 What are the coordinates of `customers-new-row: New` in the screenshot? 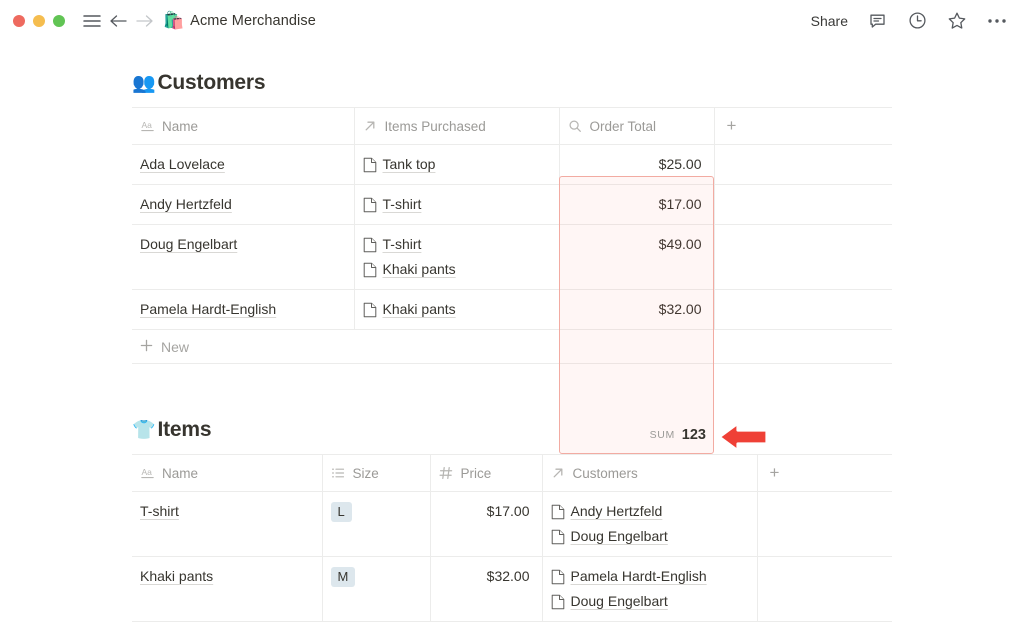 It's located at (512, 346).